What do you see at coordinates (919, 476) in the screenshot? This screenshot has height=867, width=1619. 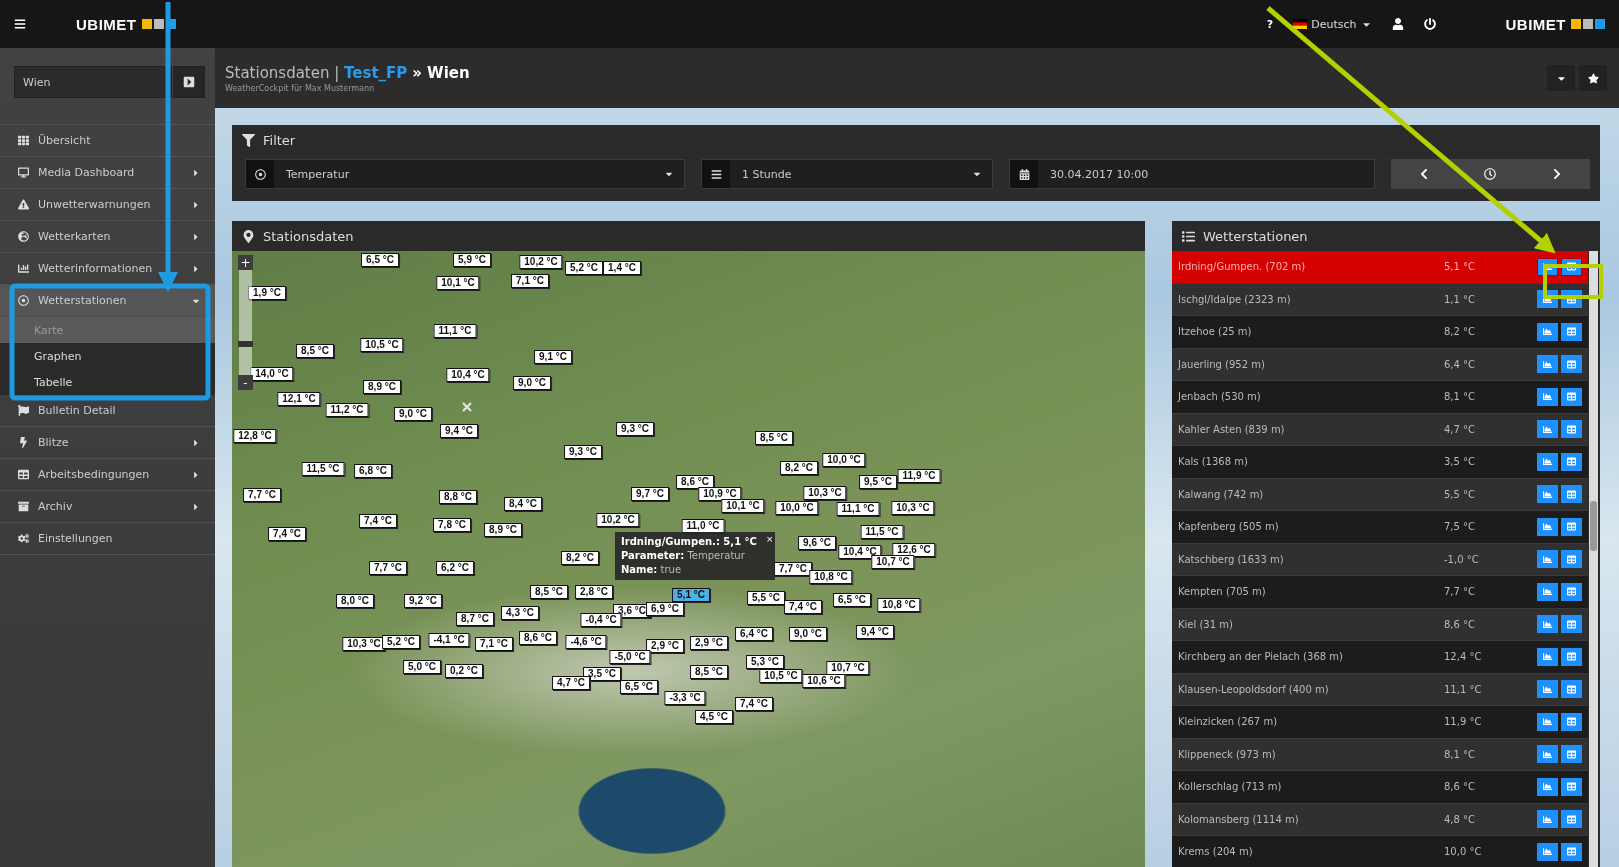 I see `temperature-marker: 11,9 °C` at bounding box center [919, 476].